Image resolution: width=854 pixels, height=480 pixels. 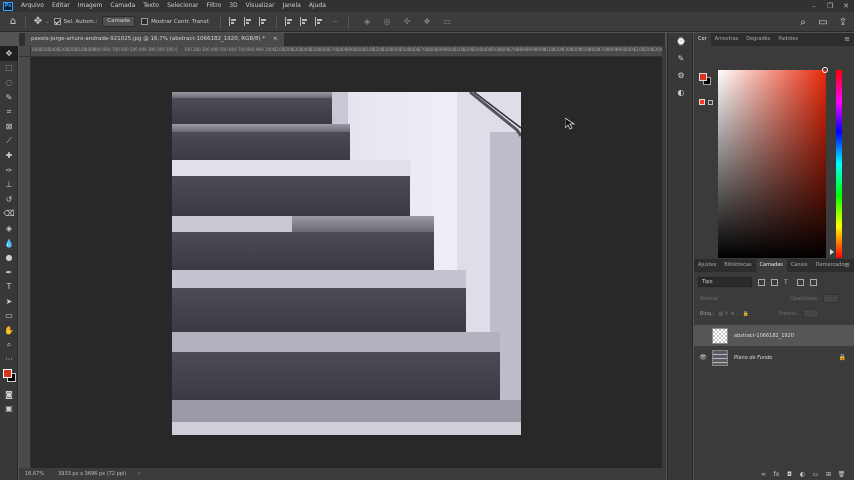 I want to click on link-icon: ∞, so click(x=763, y=474).